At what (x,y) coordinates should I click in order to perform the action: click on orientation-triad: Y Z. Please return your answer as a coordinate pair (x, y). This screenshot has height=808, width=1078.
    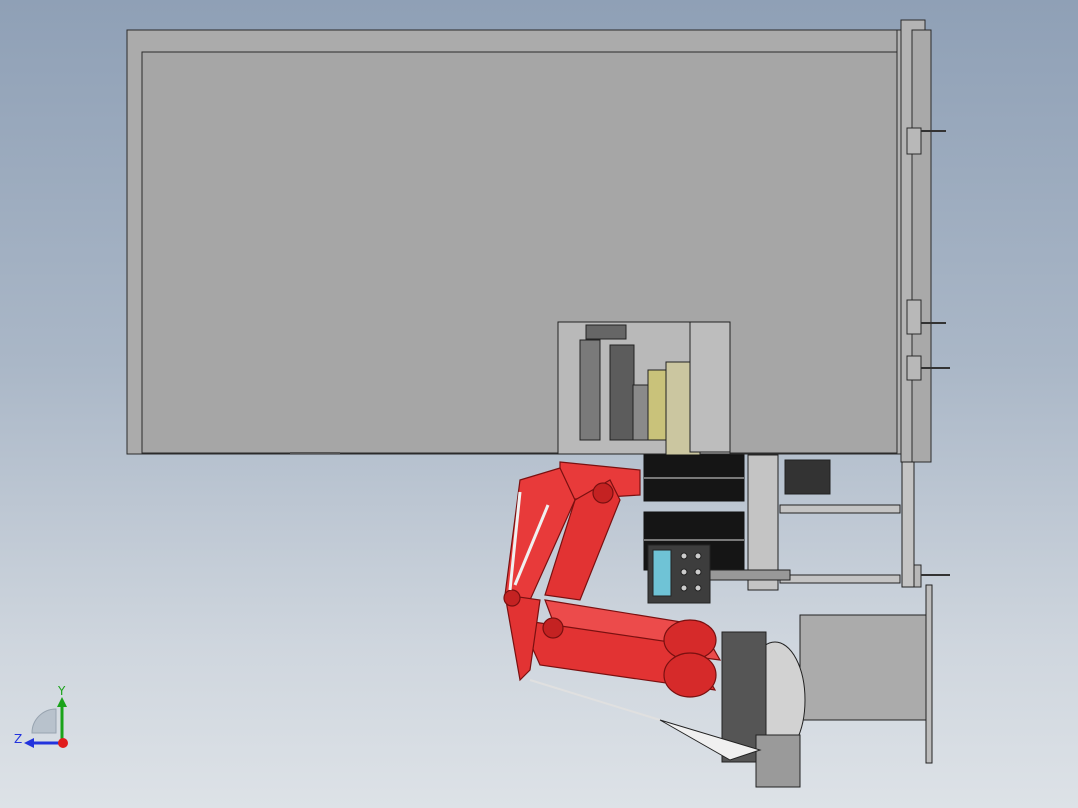
    Looking at the image, I should click on (41, 716).